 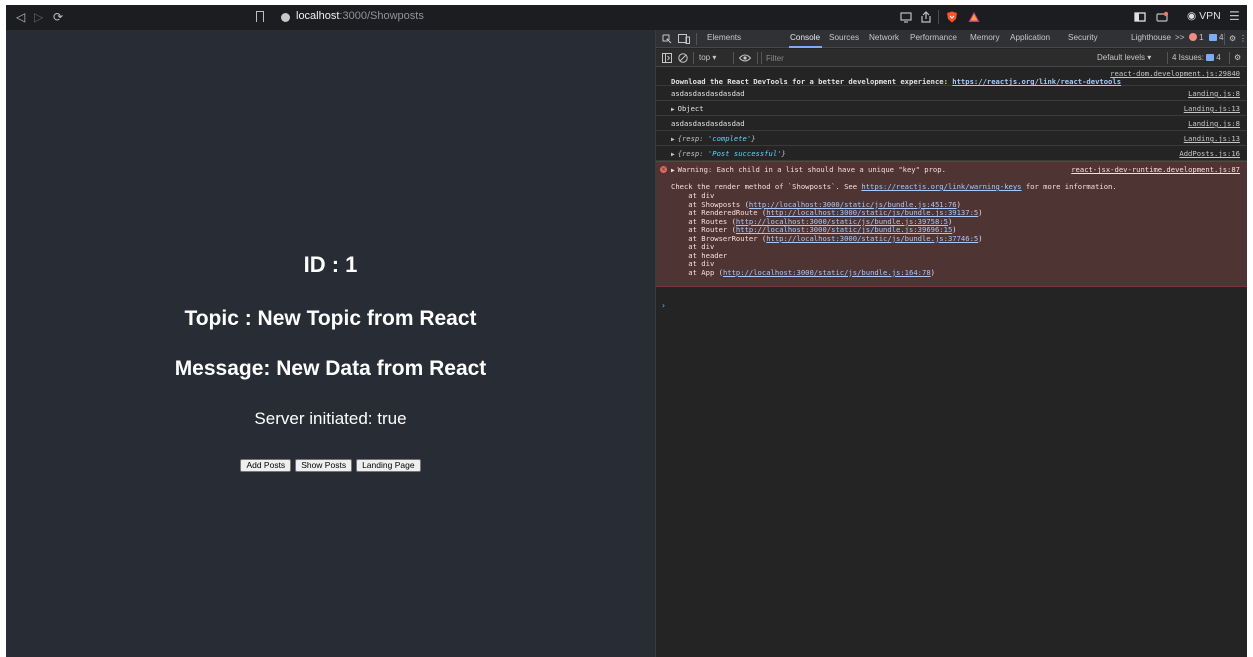 What do you see at coordinates (626, 17) in the screenshot?
I see `browser-toolbar: ◁ ▷ ⟳ localhost:3000/Showposts ◉ VPN ☰` at bounding box center [626, 17].